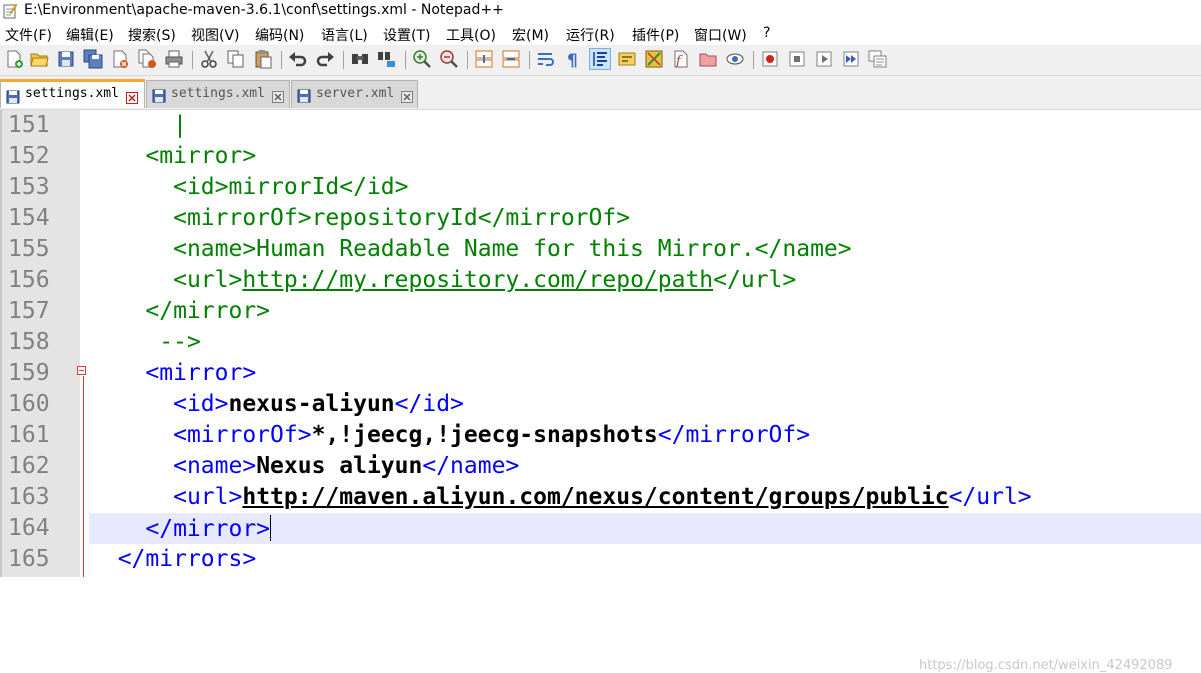 This screenshot has width=1201, height=673. I want to click on doc-map-icon, so click(654, 59).